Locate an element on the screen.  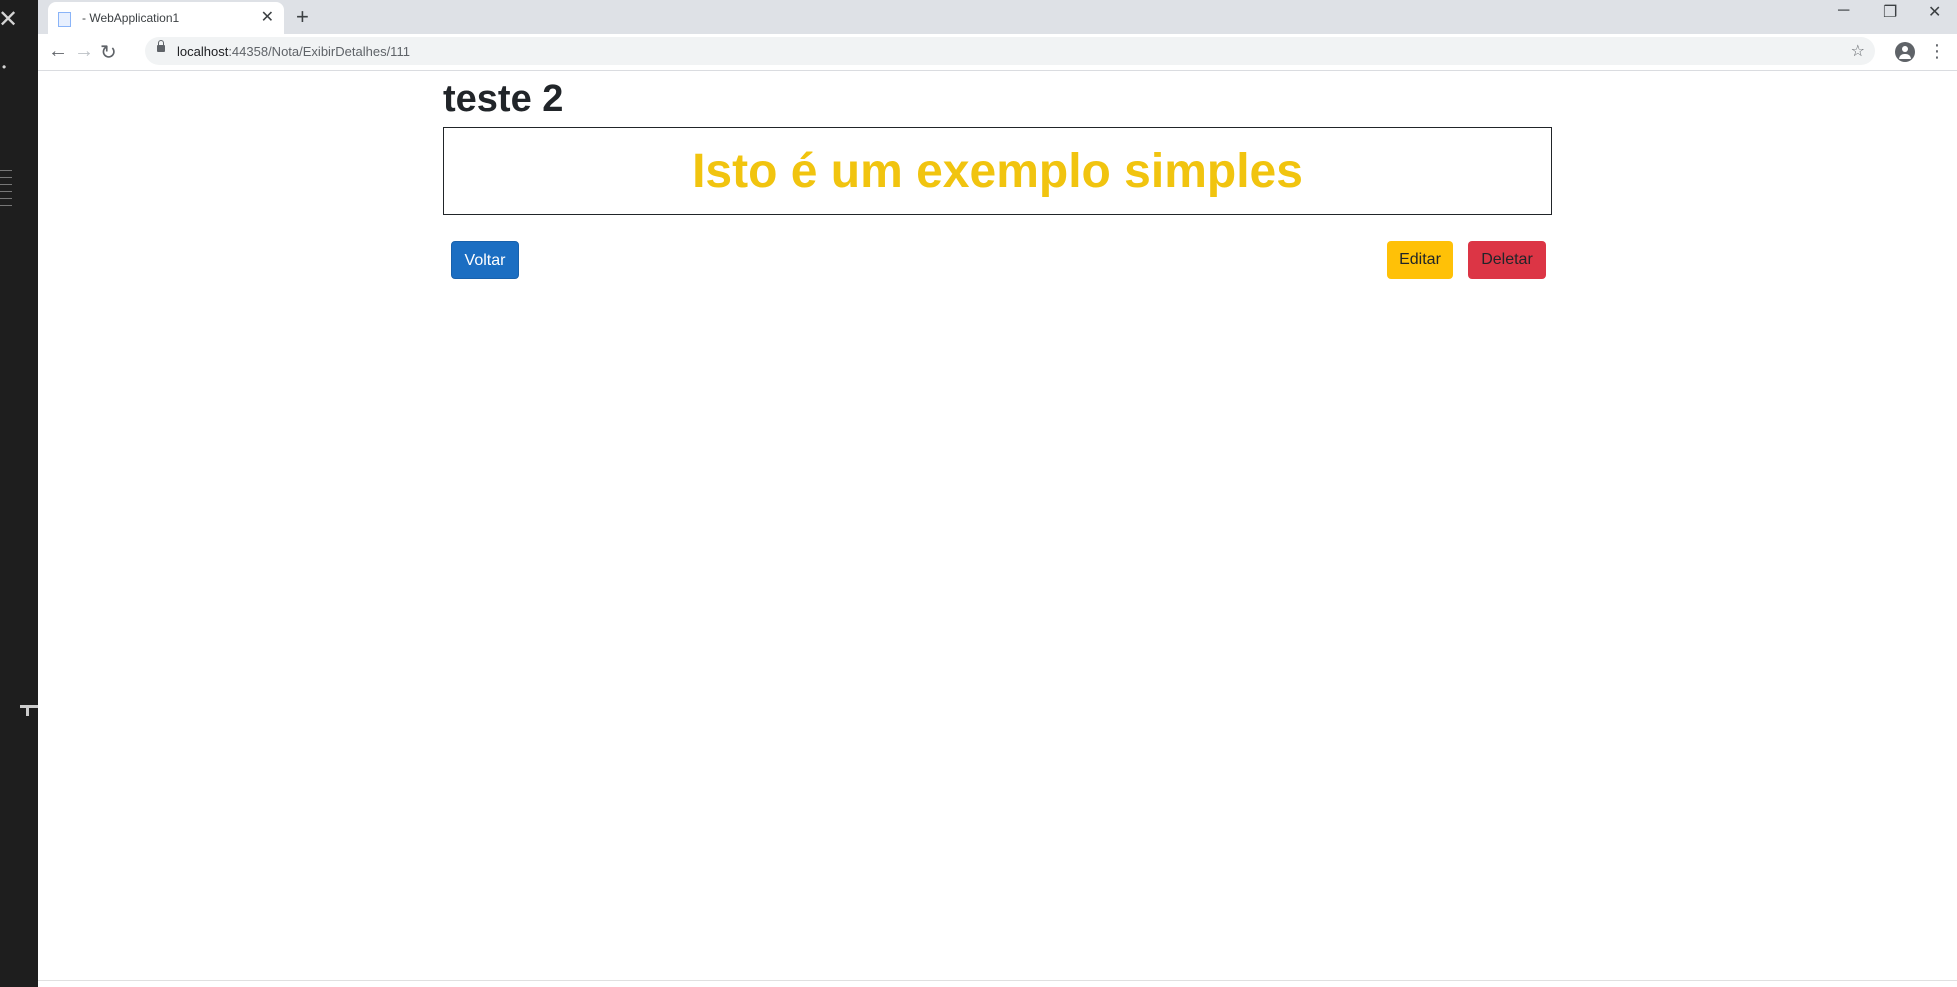
note-box: Isto é um exemplo simples is located at coordinates (997, 171).